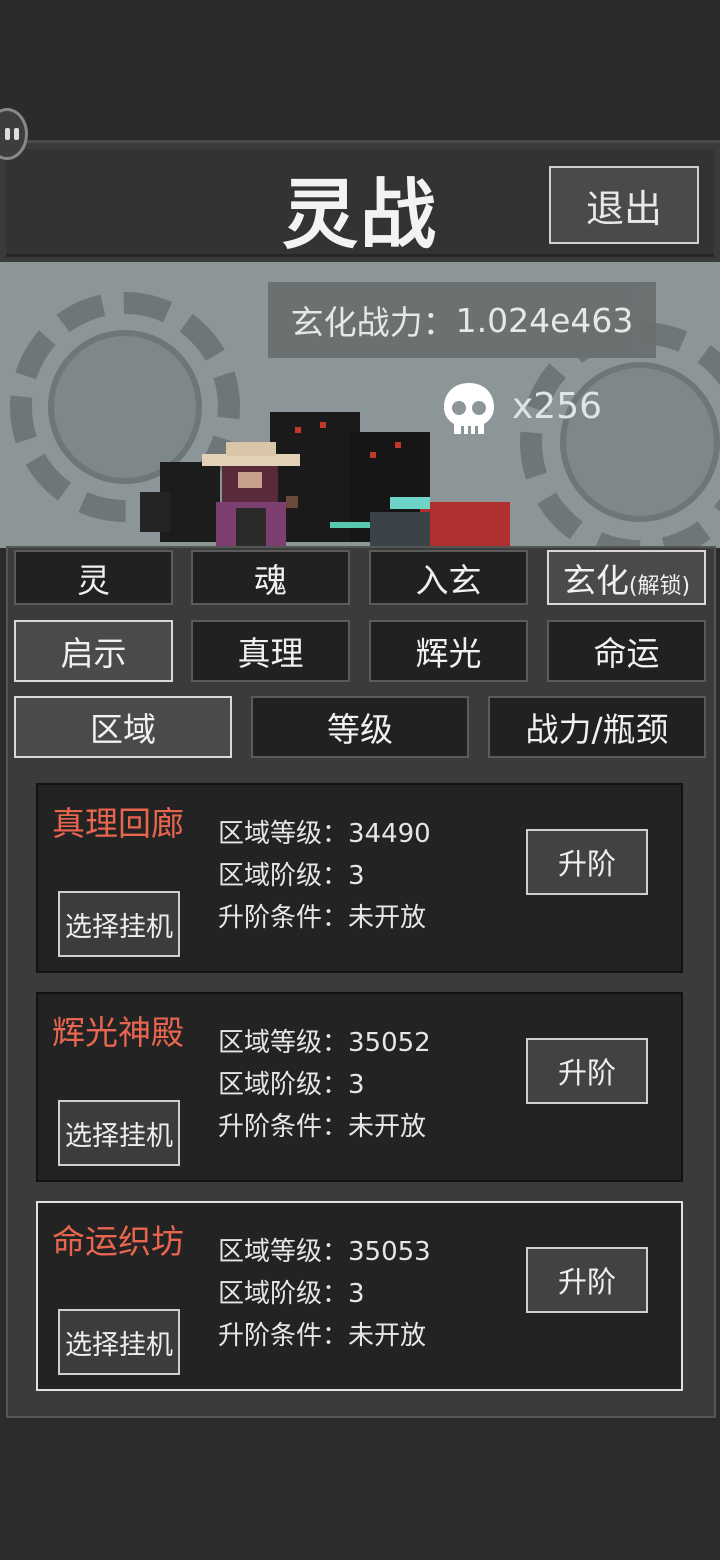 The height and width of the screenshot is (1560, 720). Describe the element at coordinates (448, 653) in the screenshot. I see `tab-label: 辉光` at that location.